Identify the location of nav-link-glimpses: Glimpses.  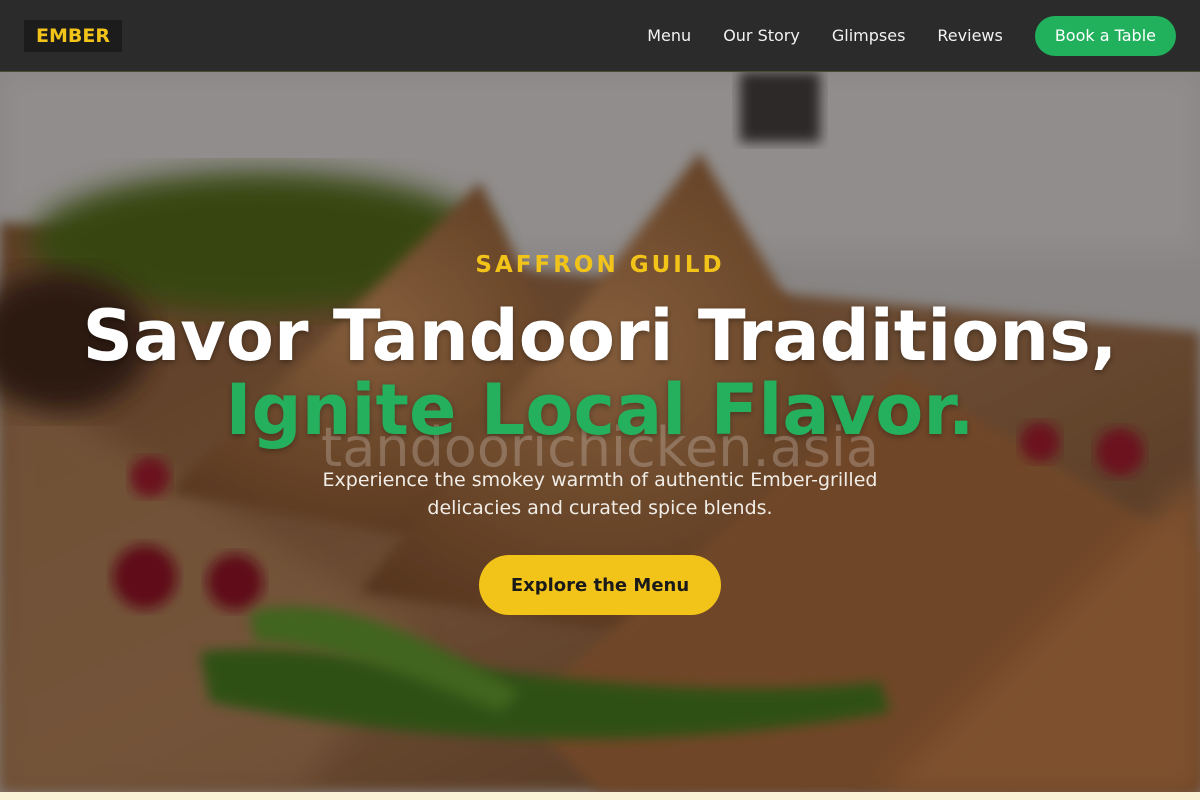
(869, 35).